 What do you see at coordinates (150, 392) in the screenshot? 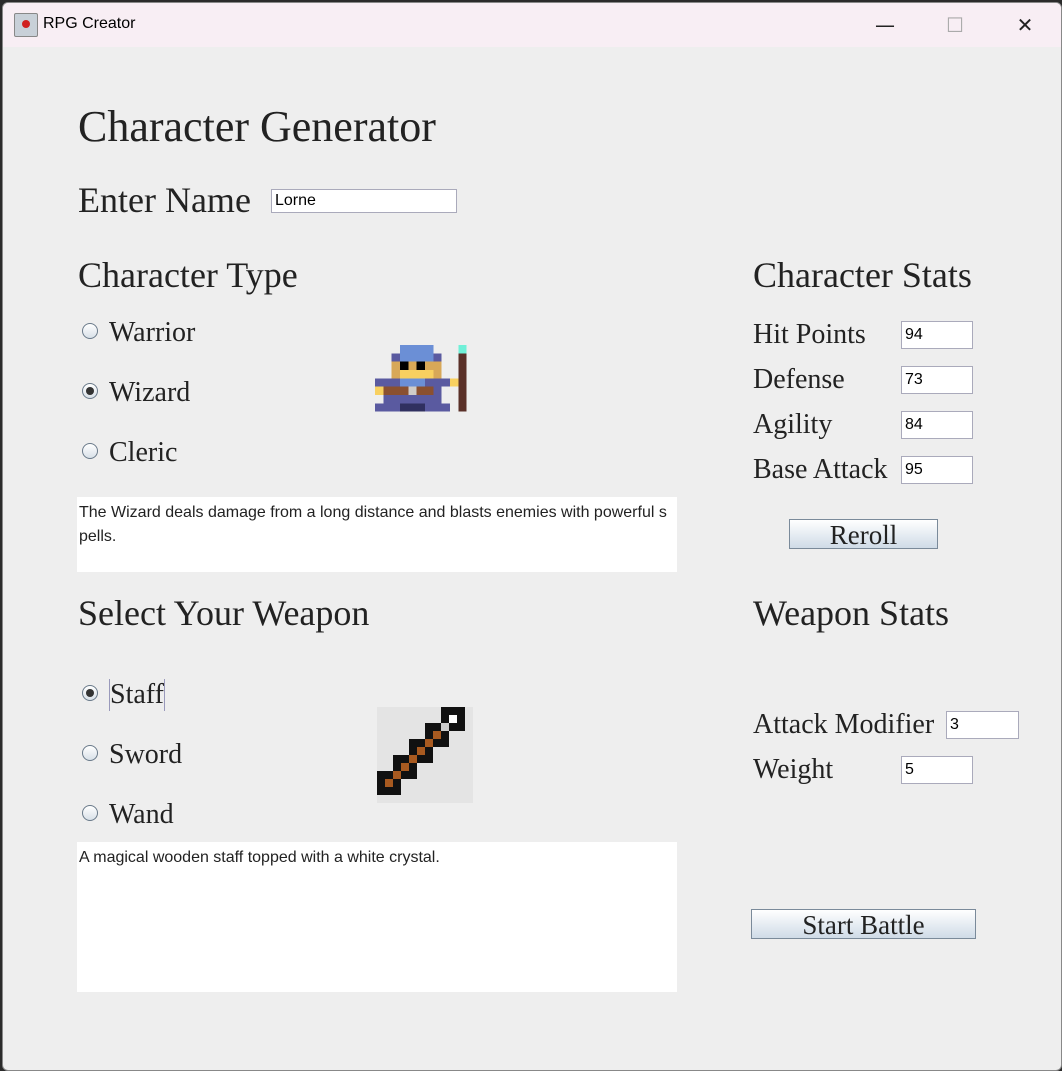
I see `radio-label: Wizard` at bounding box center [150, 392].